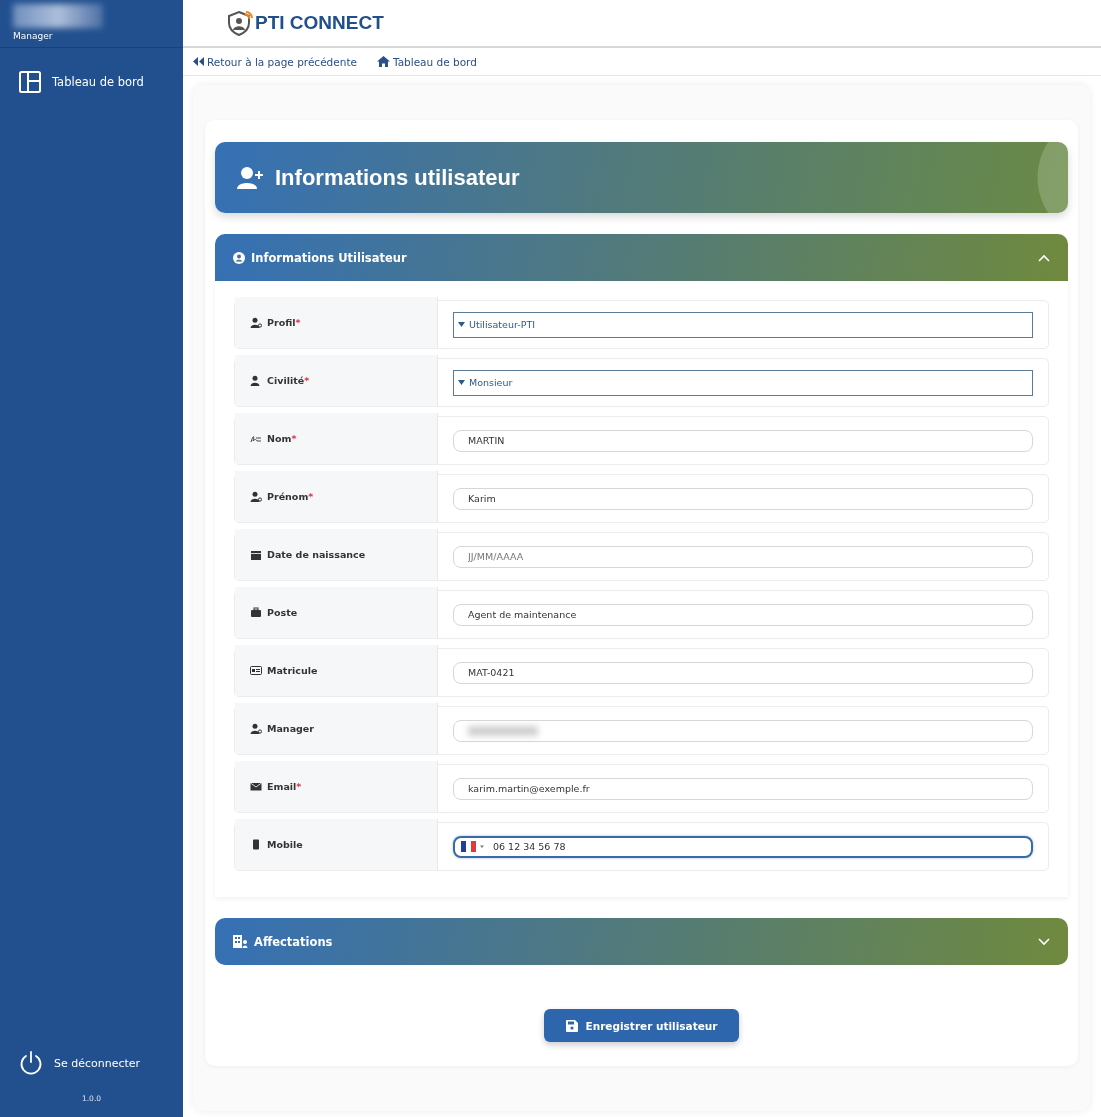  Describe the element at coordinates (503, 730) in the screenshot. I see `blurred-value` at that location.